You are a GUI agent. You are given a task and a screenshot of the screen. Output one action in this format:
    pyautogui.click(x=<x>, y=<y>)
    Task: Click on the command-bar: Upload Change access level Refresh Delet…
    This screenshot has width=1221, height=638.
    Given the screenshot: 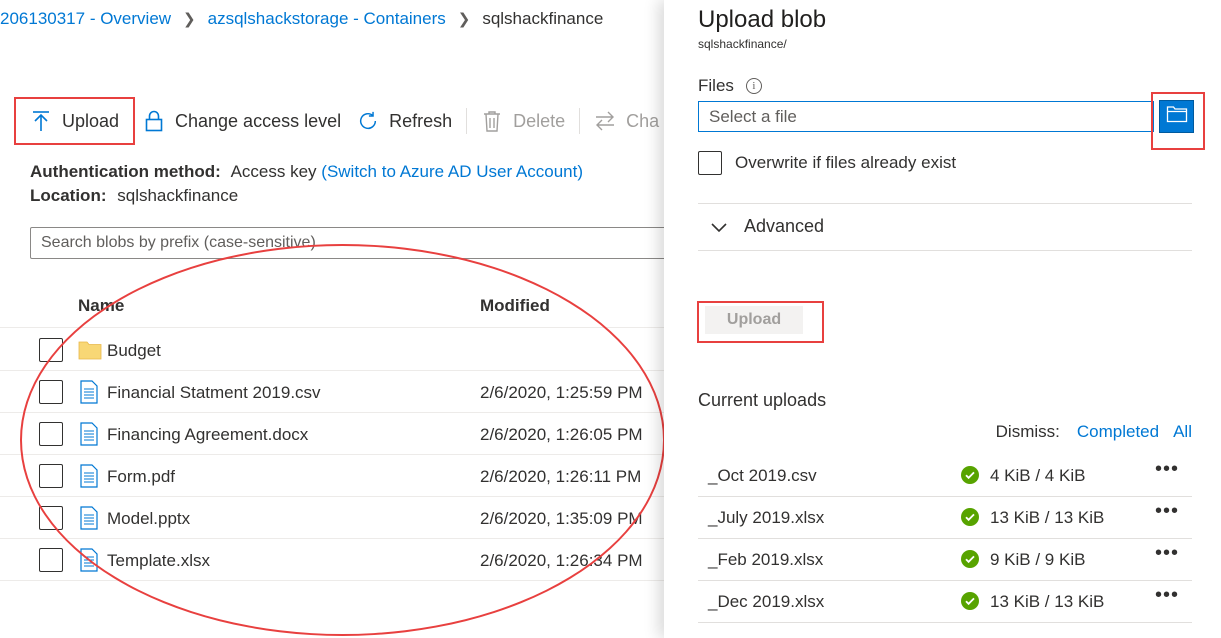 What is the action you would take?
    pyautogui.click(x=339, y=121)
    